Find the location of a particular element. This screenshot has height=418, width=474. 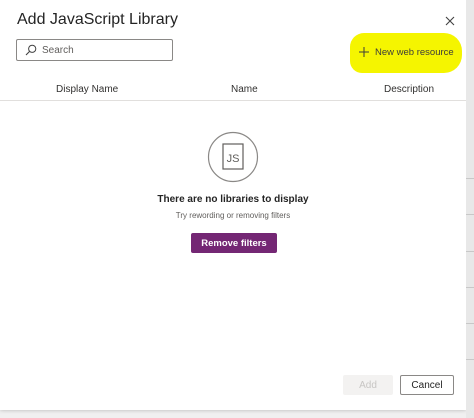

cancel-button: Cancel is located at coordinates (427, 385).